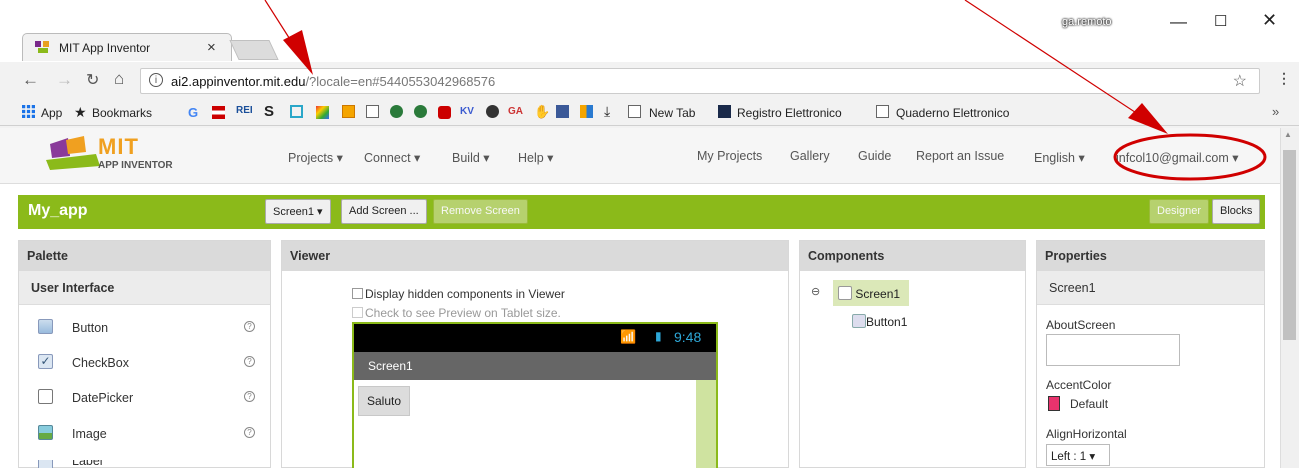 The image size is (1299, 468). I want to click on components-title: Components, so click(912, 256).